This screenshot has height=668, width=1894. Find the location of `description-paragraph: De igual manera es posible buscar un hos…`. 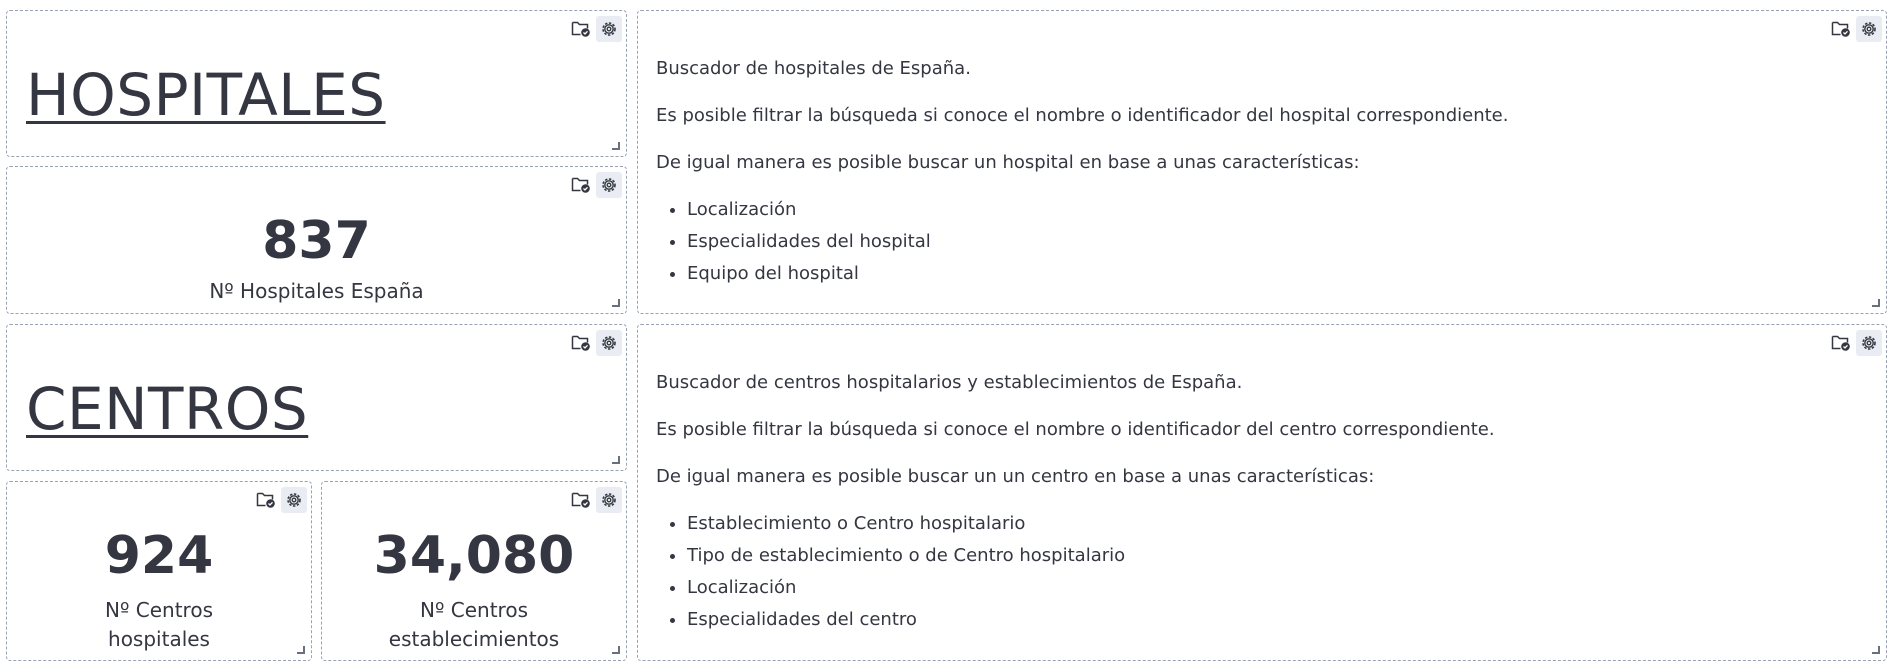

description-paragraph: De igual manera es posible buscar un hos… is located at coordinates (1008, 162).